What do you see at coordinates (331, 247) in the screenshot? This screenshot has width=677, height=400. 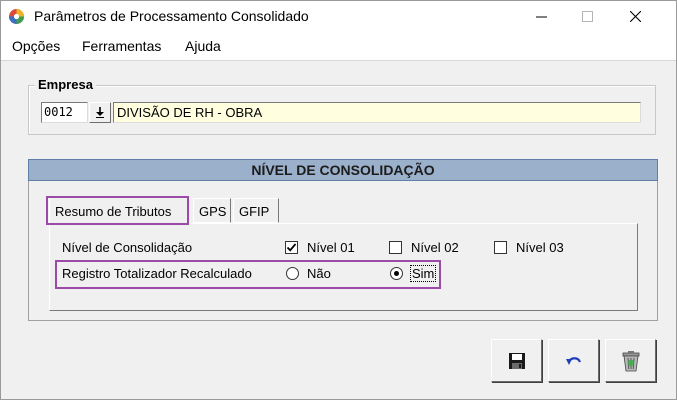 I see `nivel-01-label: Nível 01` at bounding box center [331, 247].